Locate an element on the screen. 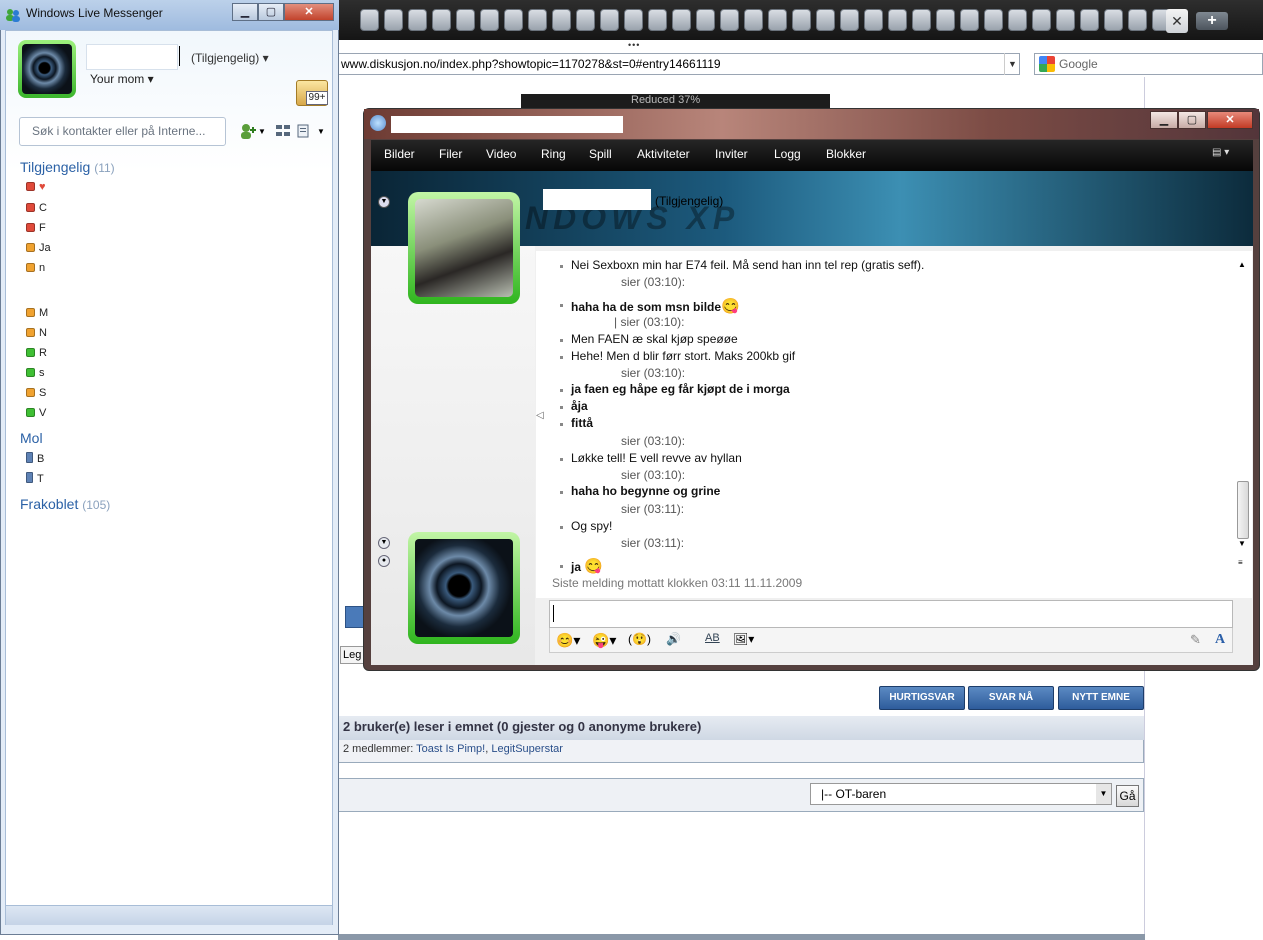 Image resolution: width=1263 pixels, height=940 pixels. webcam-icon: ● is located at coordinates (384, 561).